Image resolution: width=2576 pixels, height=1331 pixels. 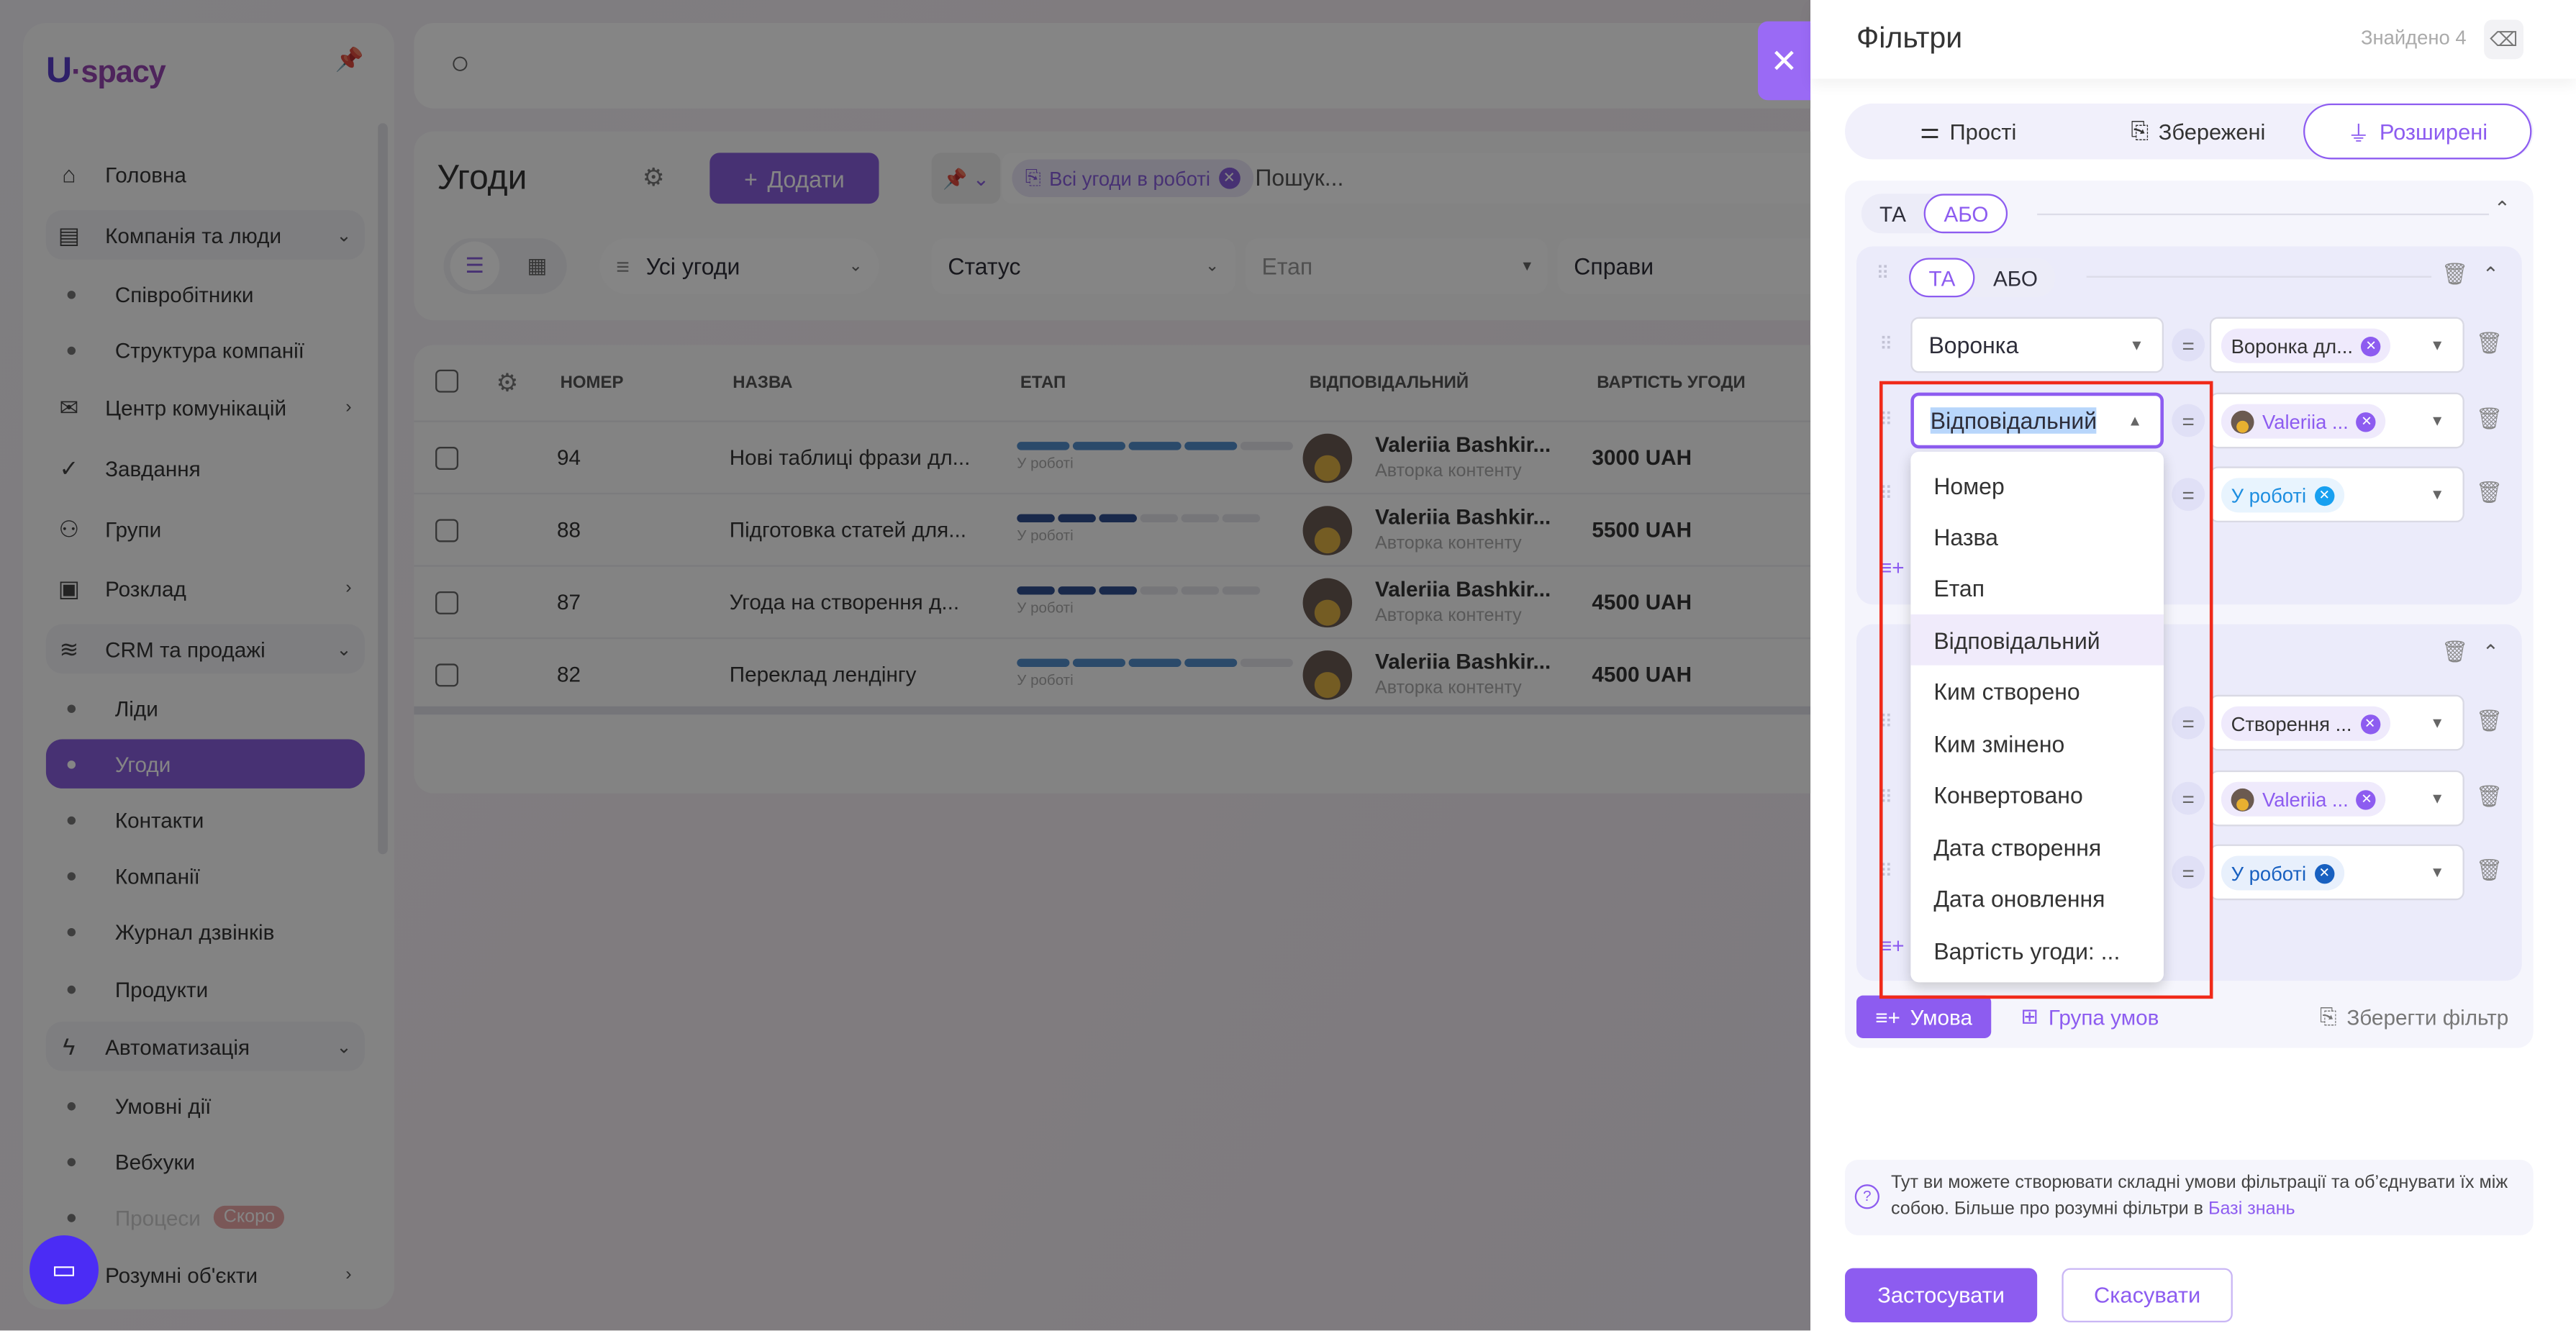 I want to click on dropdown-option: Номер, so click(x=2037, y=485).